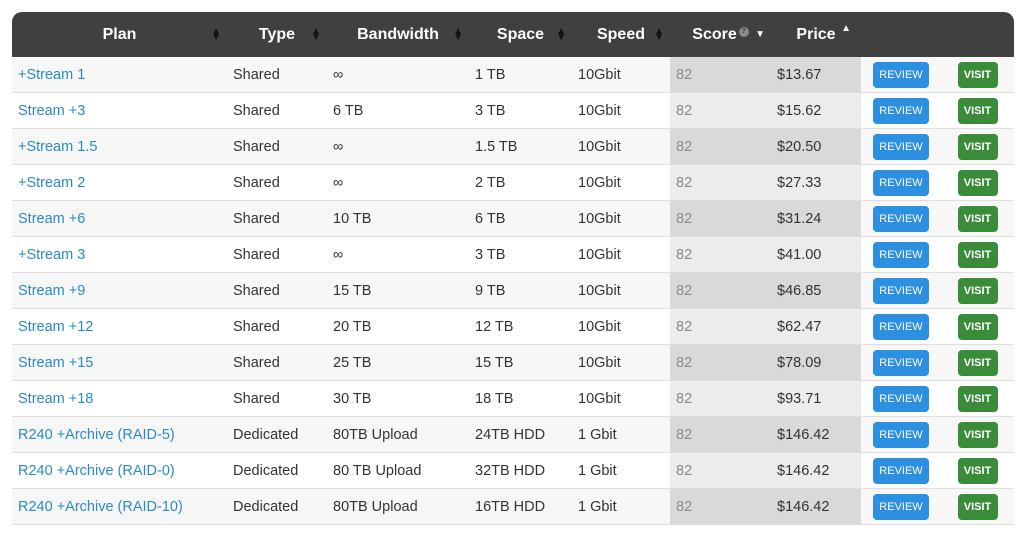  What do you see at coordinates (119, 75) in the screenshot?
I see `plan-cell: +Stream 1` at bounding box center [119, 75].